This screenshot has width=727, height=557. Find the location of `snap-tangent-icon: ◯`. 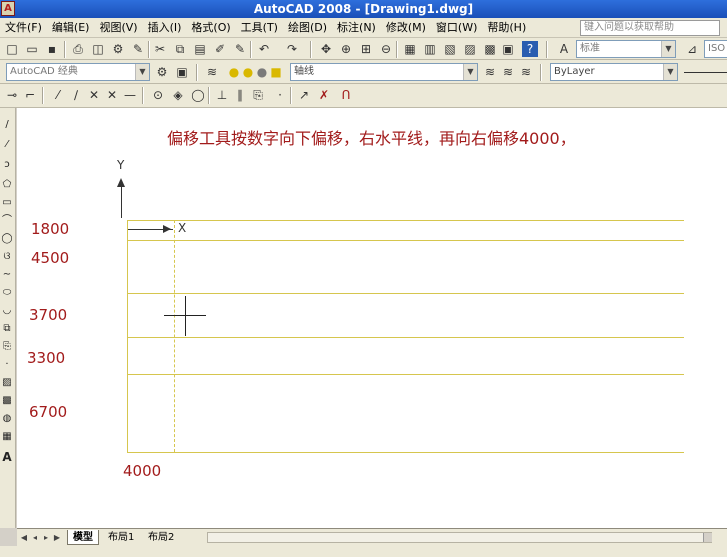

snap-tangent-icon: ◯ is located at coordinates (198, 95).